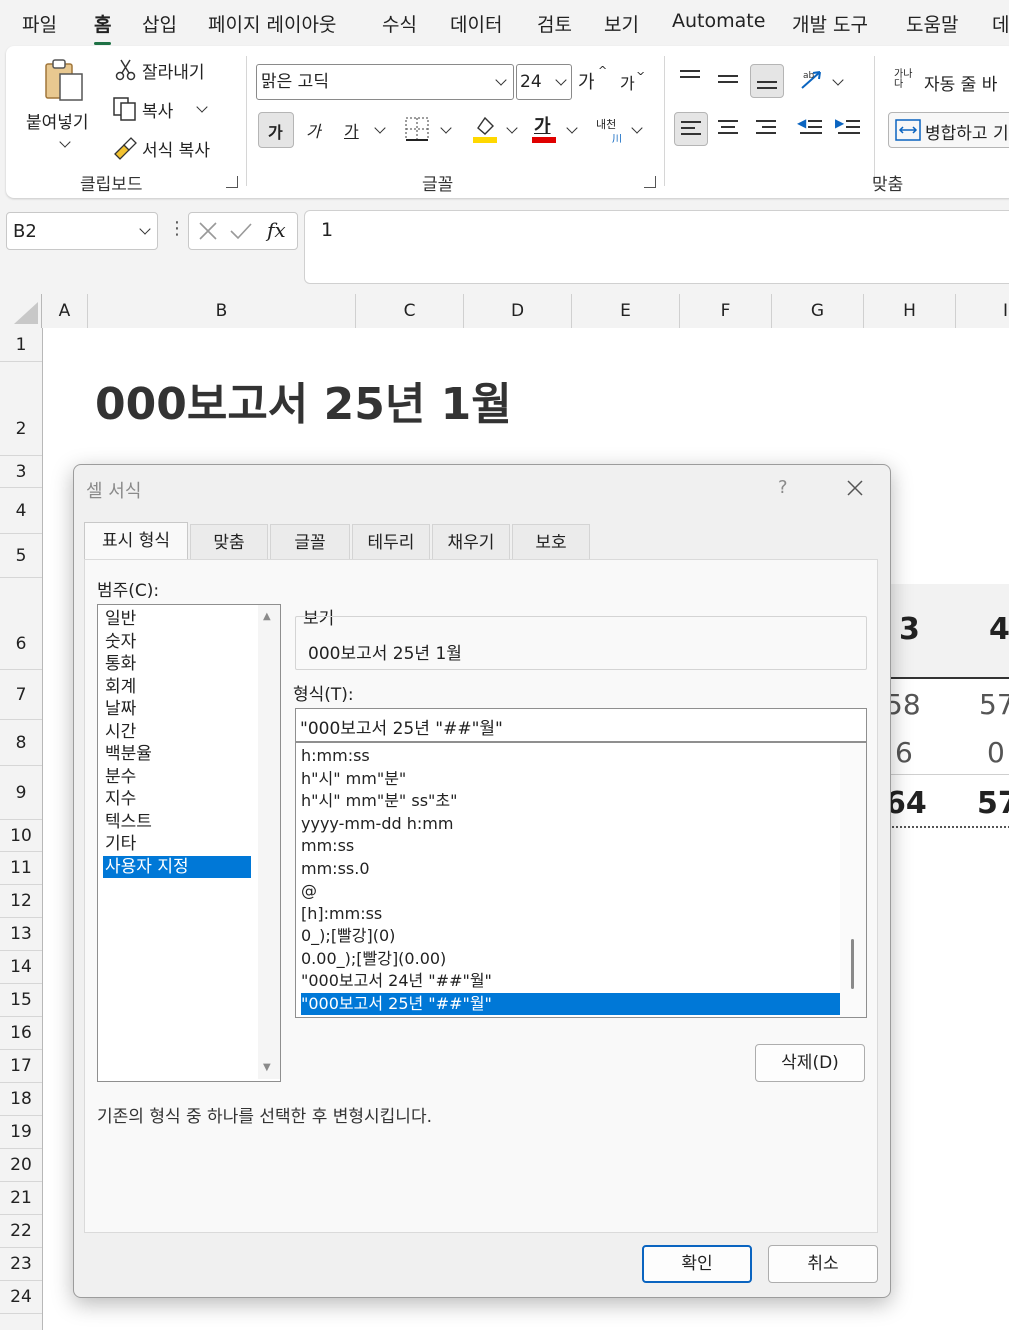 The width and height of the screenshot is (1009, 1330). I want to click on fill-color-dropdown-icon, so click(512, 128).